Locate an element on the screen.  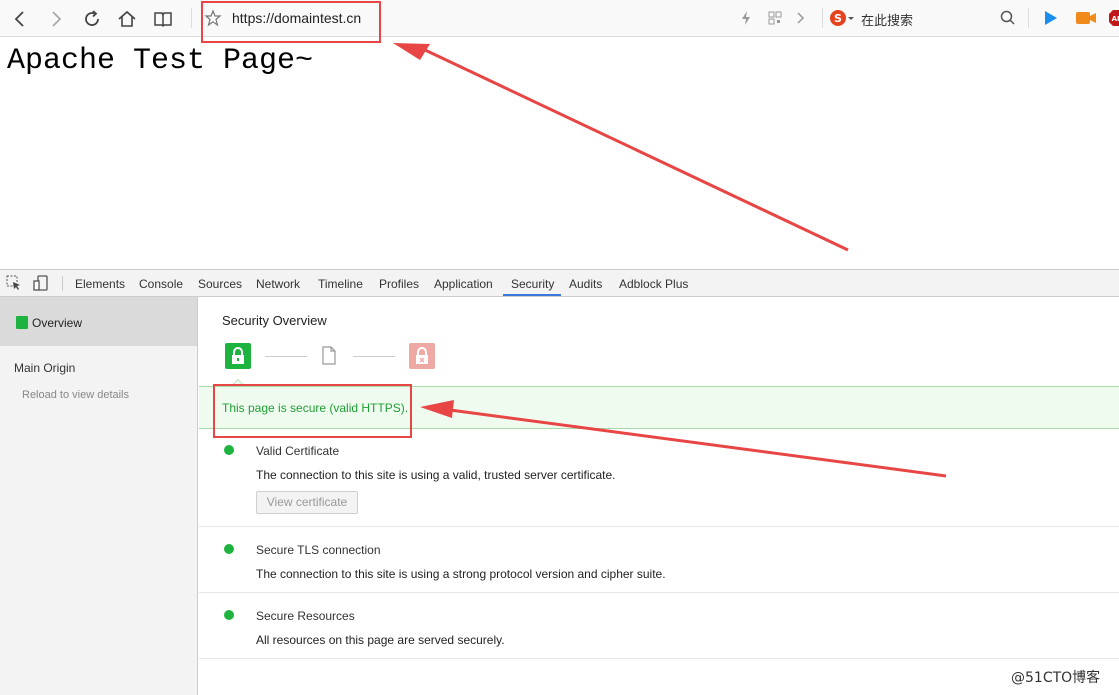
sidebar-reload-hint: Reload to view details is located at coordinates (76, 395).